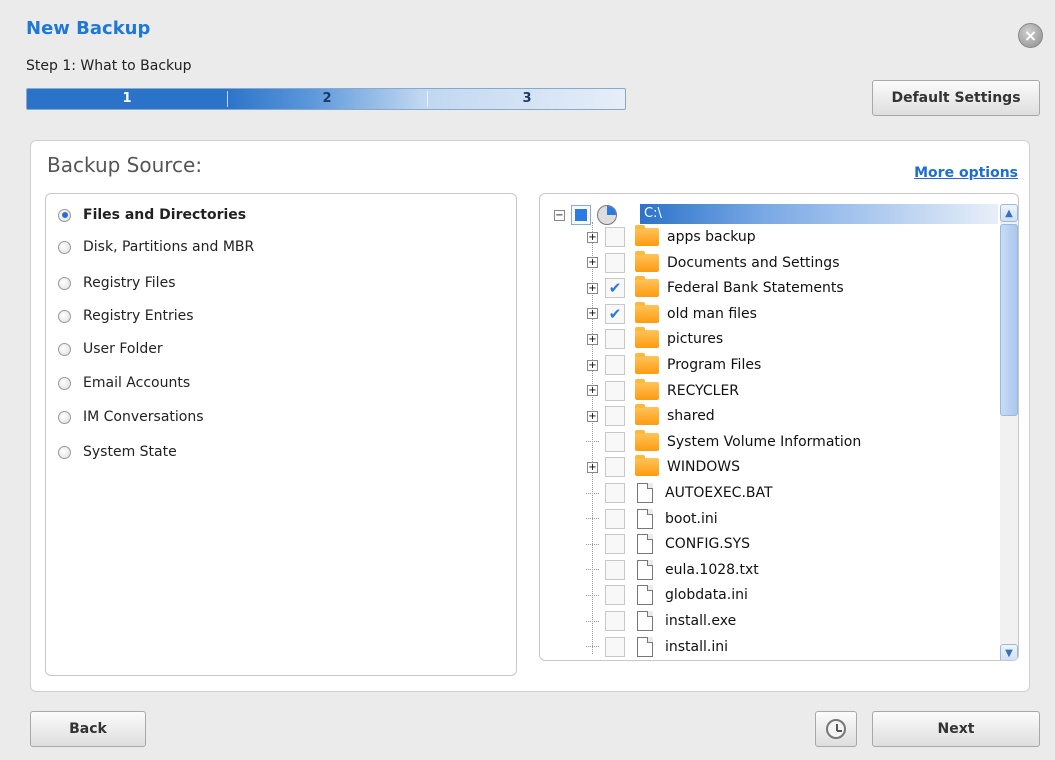 Image resolution: width=1055 pixels, height=760 pixels. I want to click on tree-item: globdata.ini, so click(667, 595).